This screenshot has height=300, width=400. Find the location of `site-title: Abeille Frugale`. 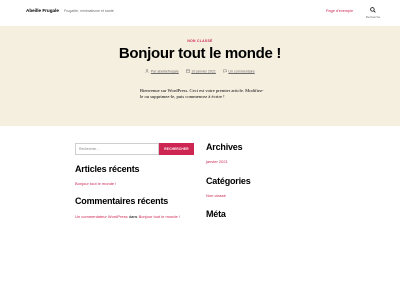

site-title: Abeille Frugale is located at coordinates (42, 10).